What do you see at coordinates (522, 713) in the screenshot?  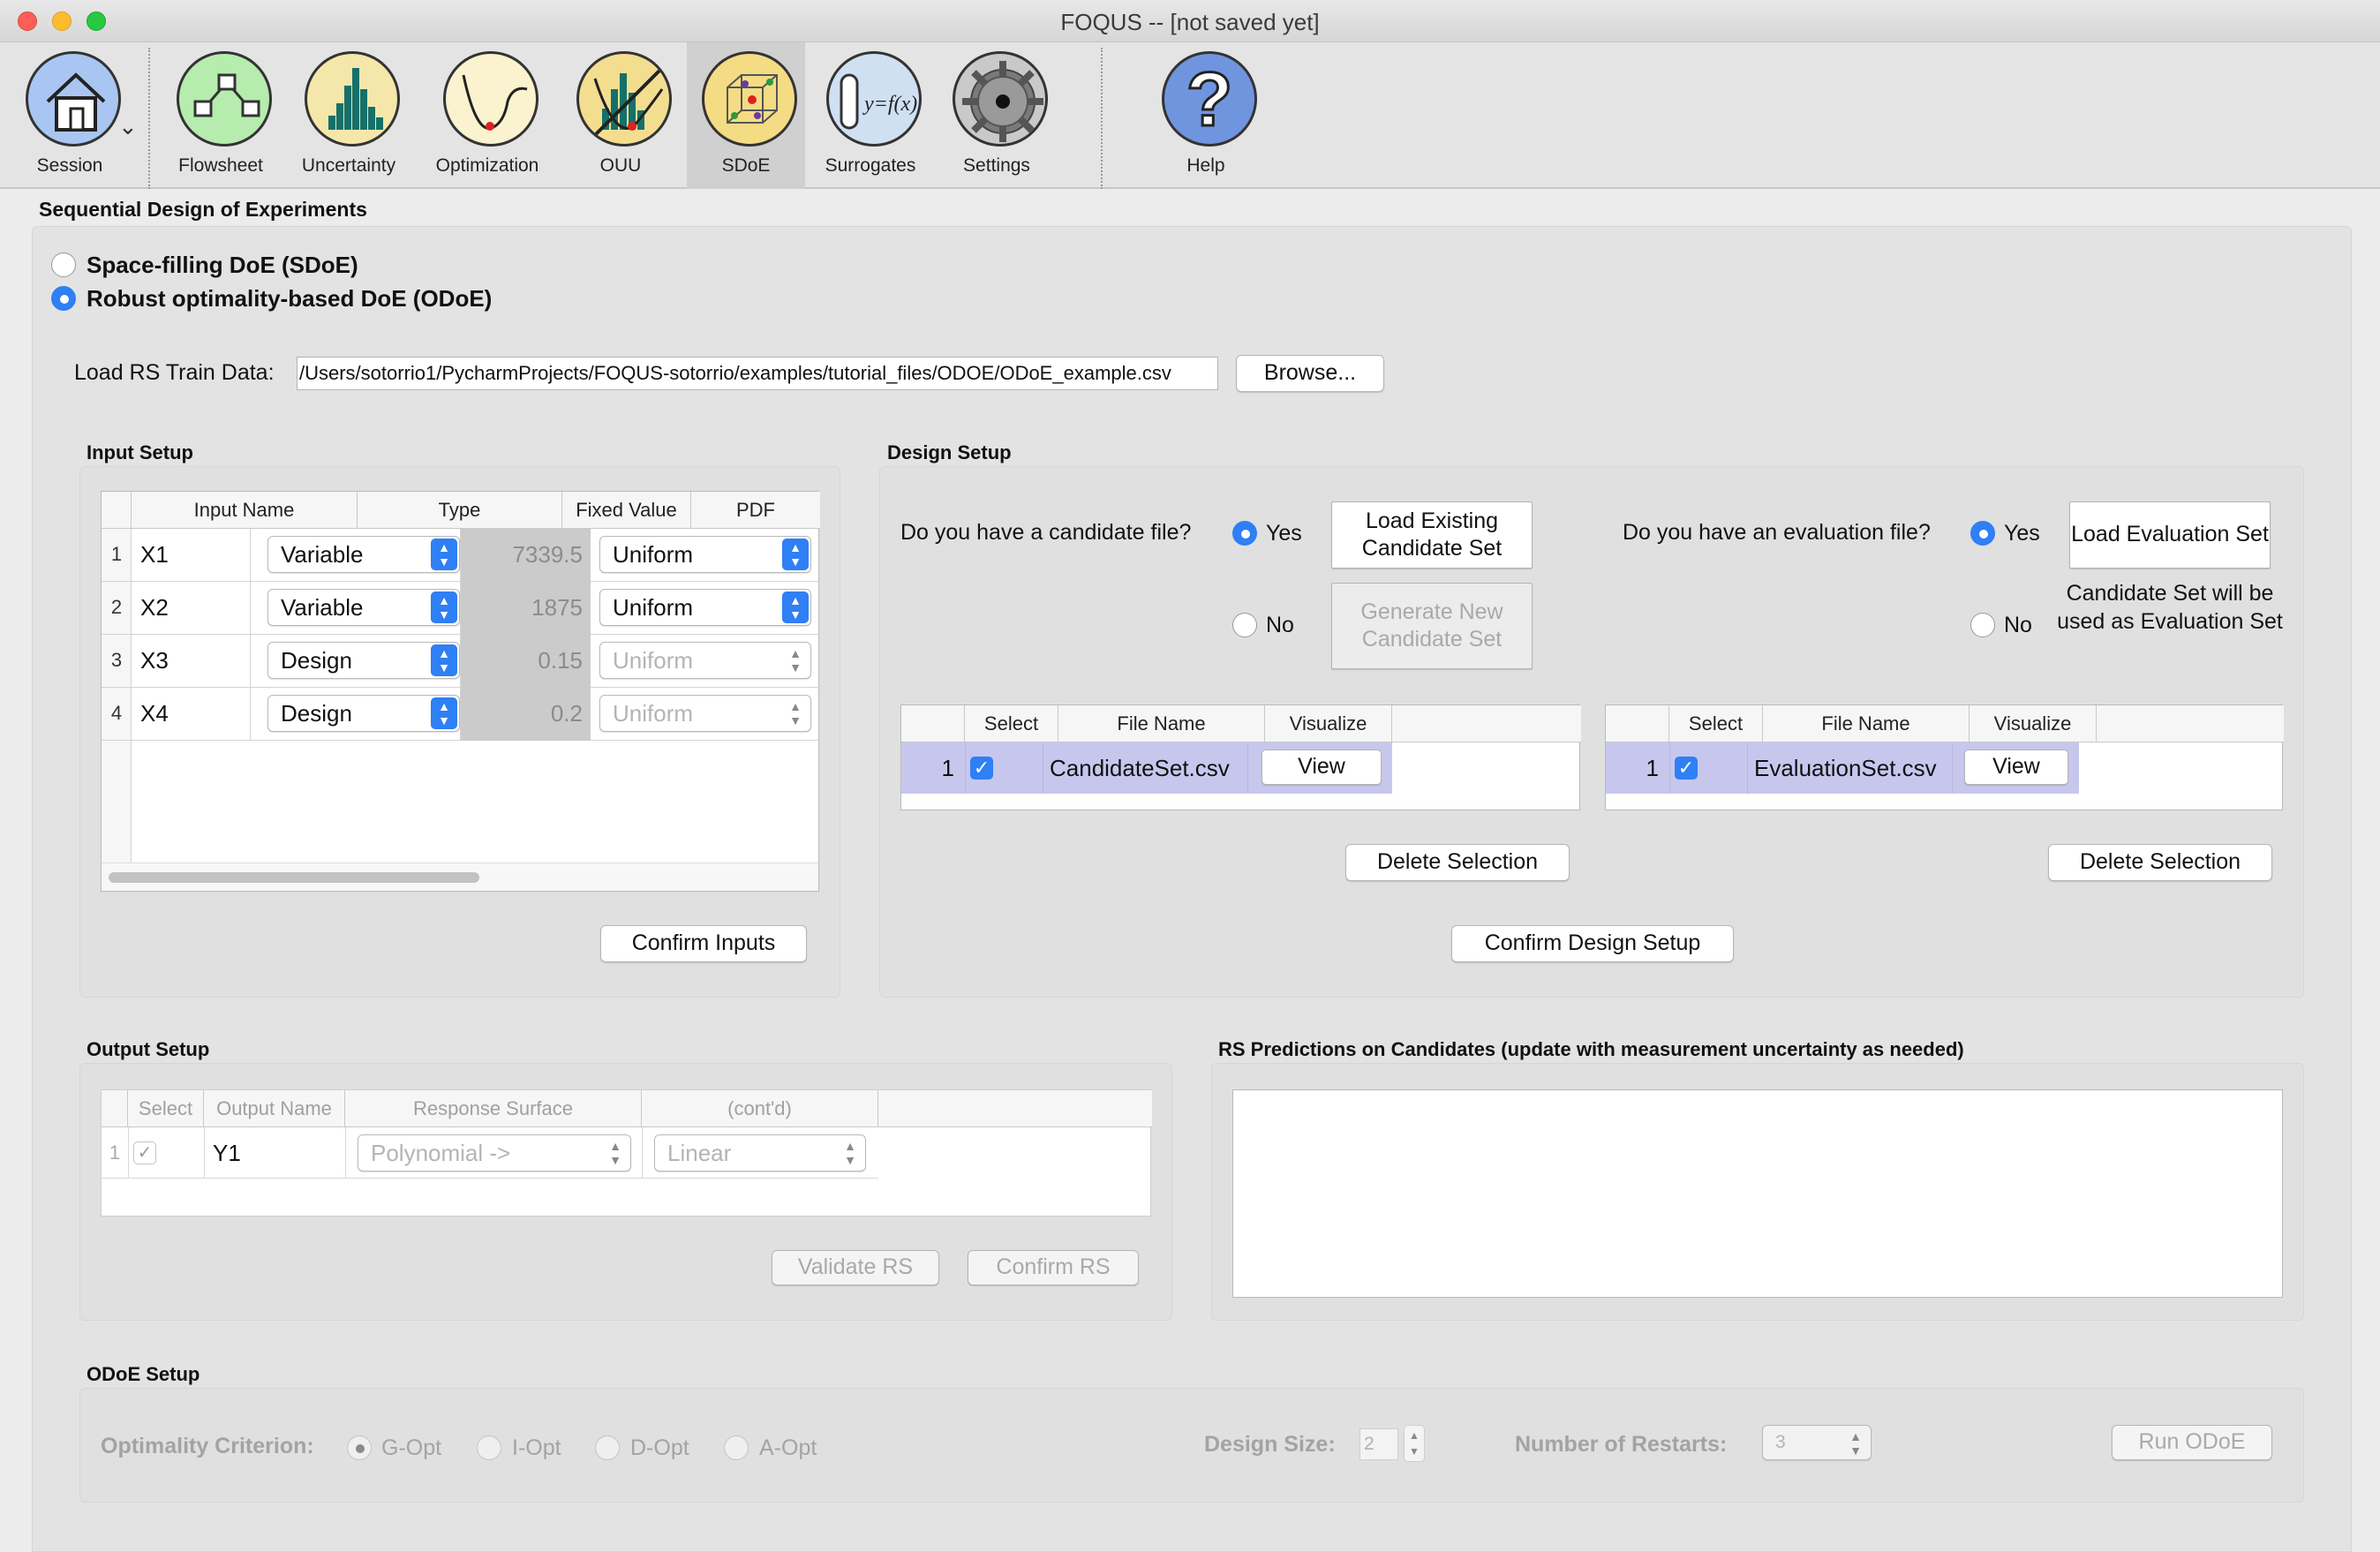 I see `fixed-value-cell: 0.2` at bounding box center [522, 713].